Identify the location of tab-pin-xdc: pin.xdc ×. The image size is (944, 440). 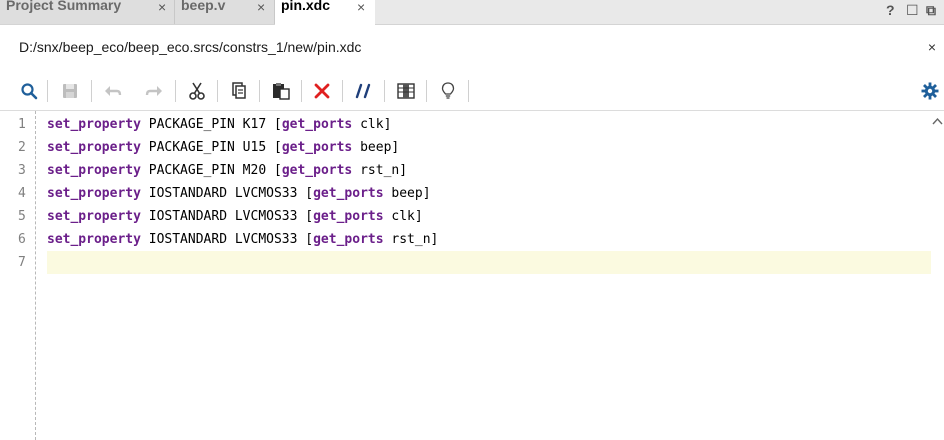
(325, 12).